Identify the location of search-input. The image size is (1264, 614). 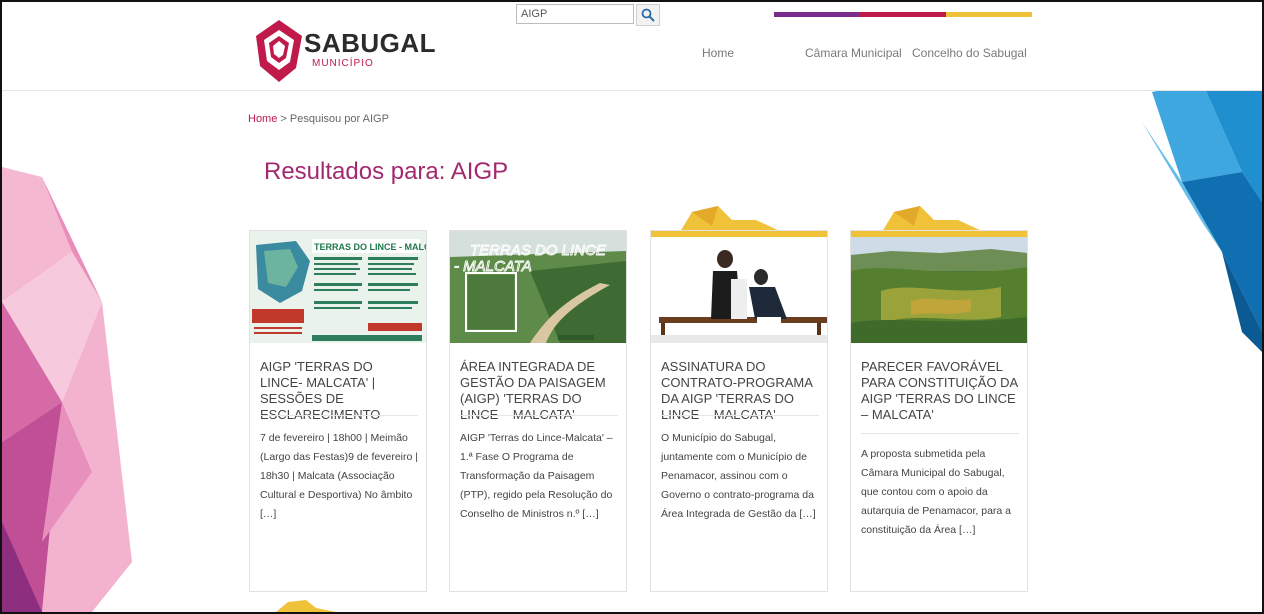
(575, 14).